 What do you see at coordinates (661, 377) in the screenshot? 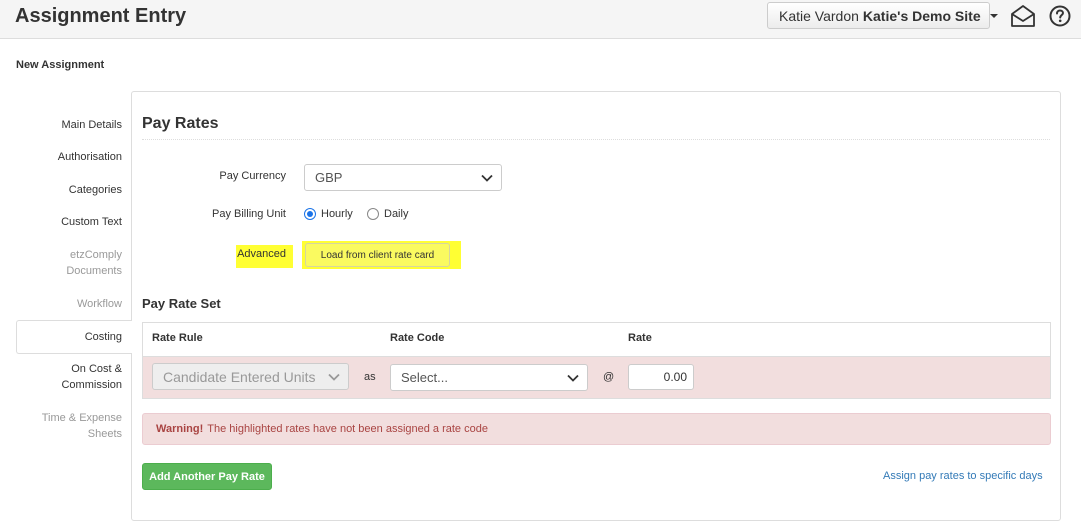
I see `rate-input: 0.00` at bounding box center [661, 377].